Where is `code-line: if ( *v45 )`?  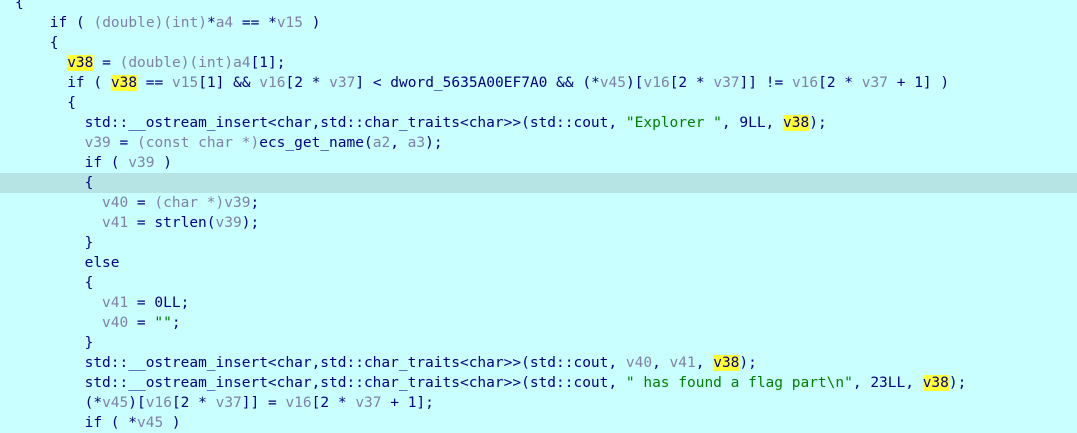 code-line: if ( *v45 ) is located at coordinates (538, 423).